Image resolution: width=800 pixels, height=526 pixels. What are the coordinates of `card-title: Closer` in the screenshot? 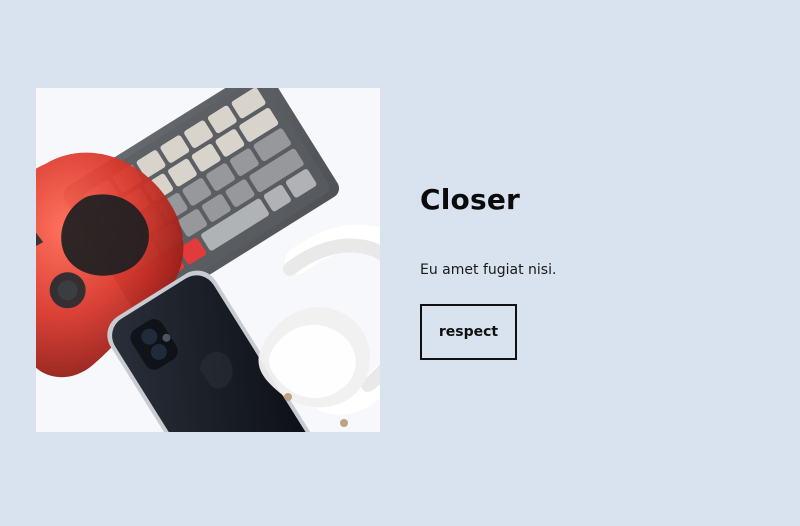 It's located at (470, 199).